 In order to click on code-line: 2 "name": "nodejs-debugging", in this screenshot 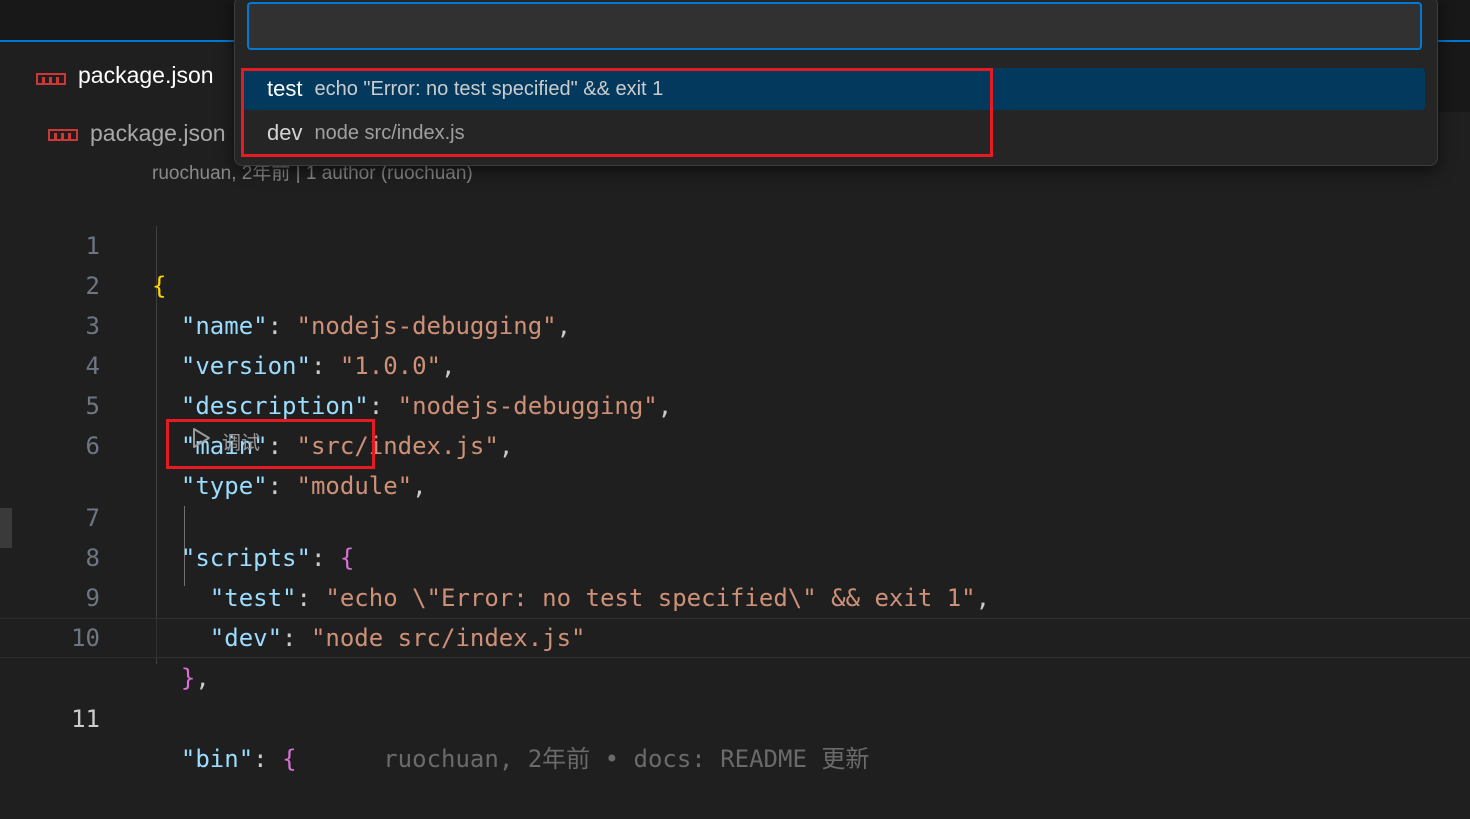, I will do `click(735, 283)`.